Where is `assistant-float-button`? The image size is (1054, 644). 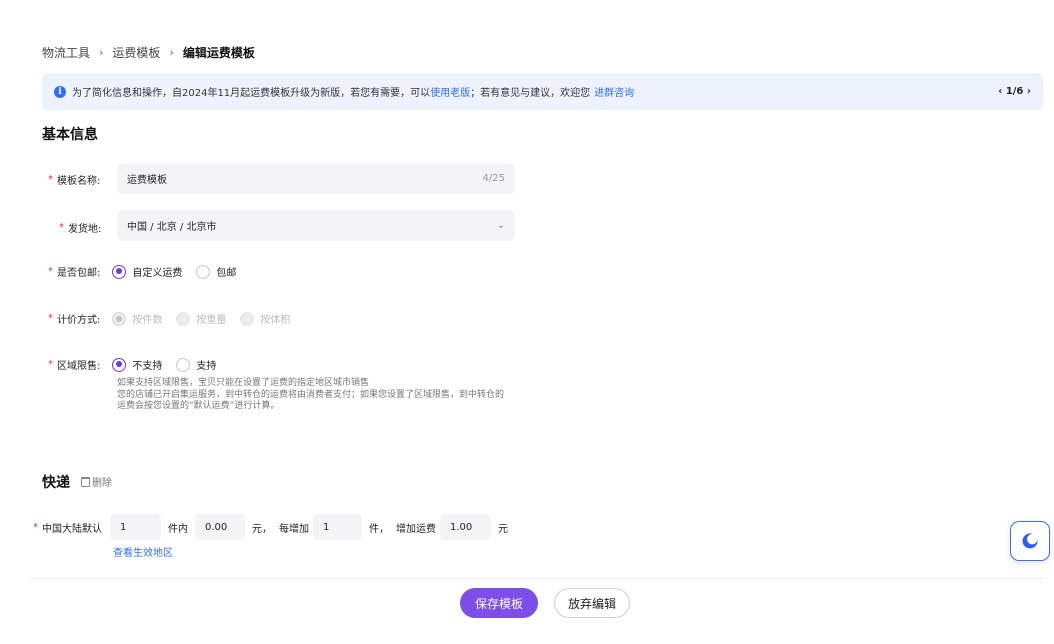
assistant-float-button is located at coordinates (1030, 541).